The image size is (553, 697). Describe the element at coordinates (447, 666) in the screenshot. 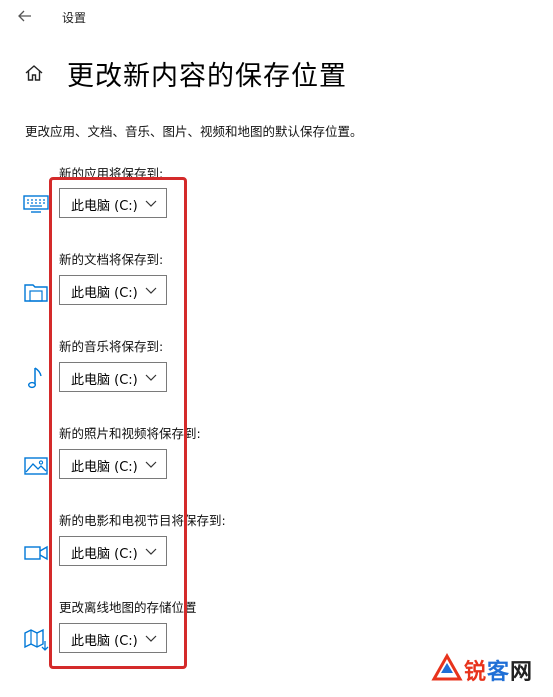

I see `watermark-logo-icon` at that location.